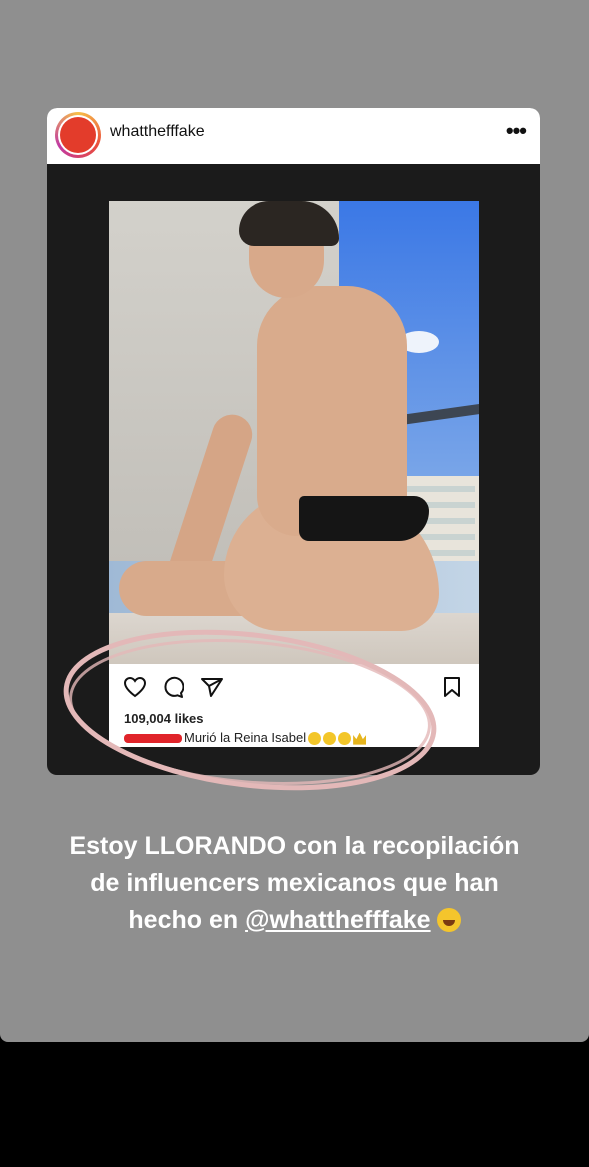 This screenshot has width=589, height=1167. Describe the element at coordinates (294, 846) in the screenshot. I see `story-caption-line: Estoy LLORANDO con la recopilación` at that location.